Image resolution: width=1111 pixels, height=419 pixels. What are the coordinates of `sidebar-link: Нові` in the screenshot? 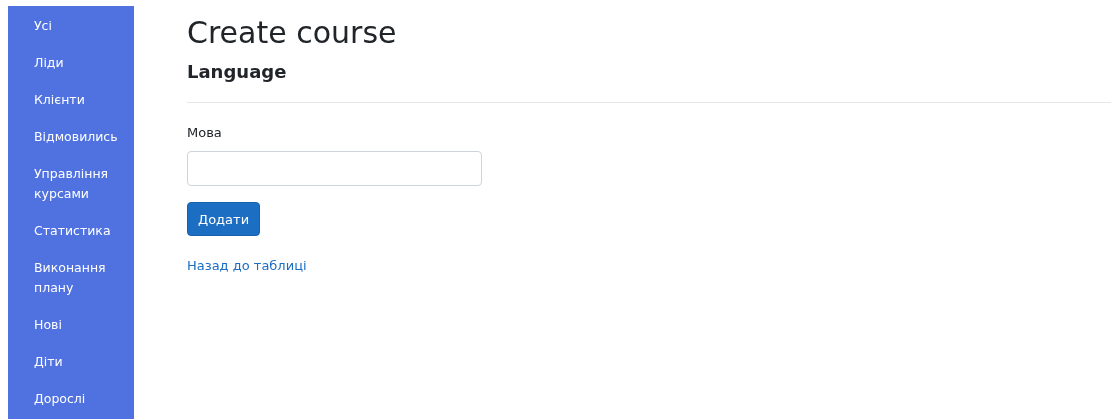 It's located at (79, 325).